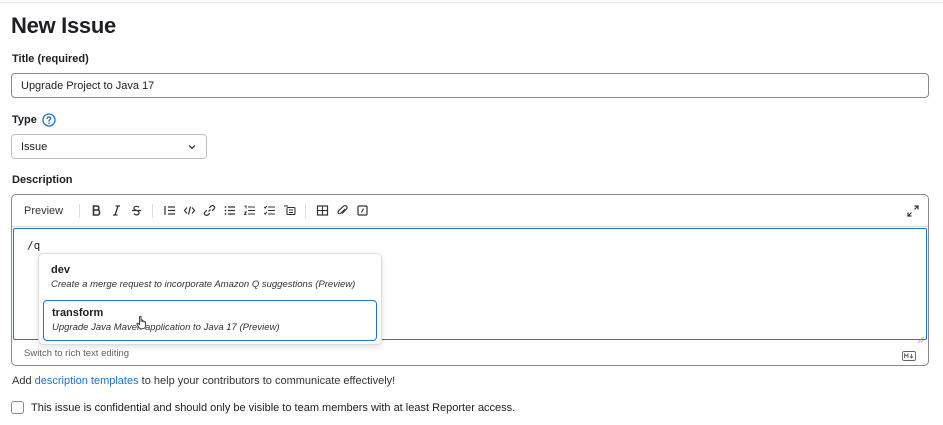 This screenshot has width=943, height=425. I want to click on type-label-row: Type, so click(34, 120).